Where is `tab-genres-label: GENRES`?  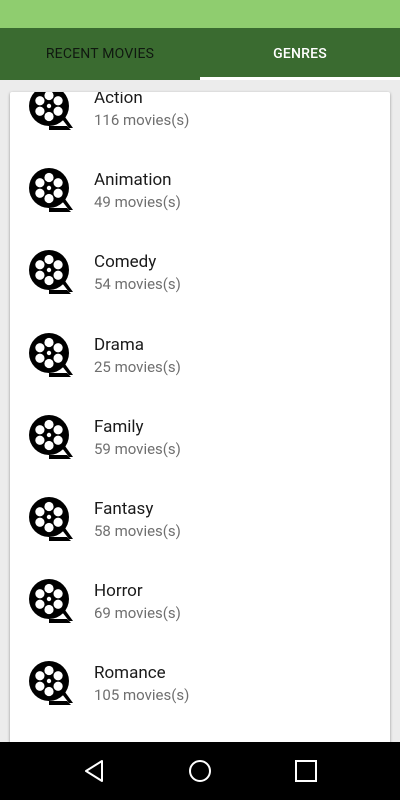
tab-genres-label: GENRES is located at coordinates (300, 53).